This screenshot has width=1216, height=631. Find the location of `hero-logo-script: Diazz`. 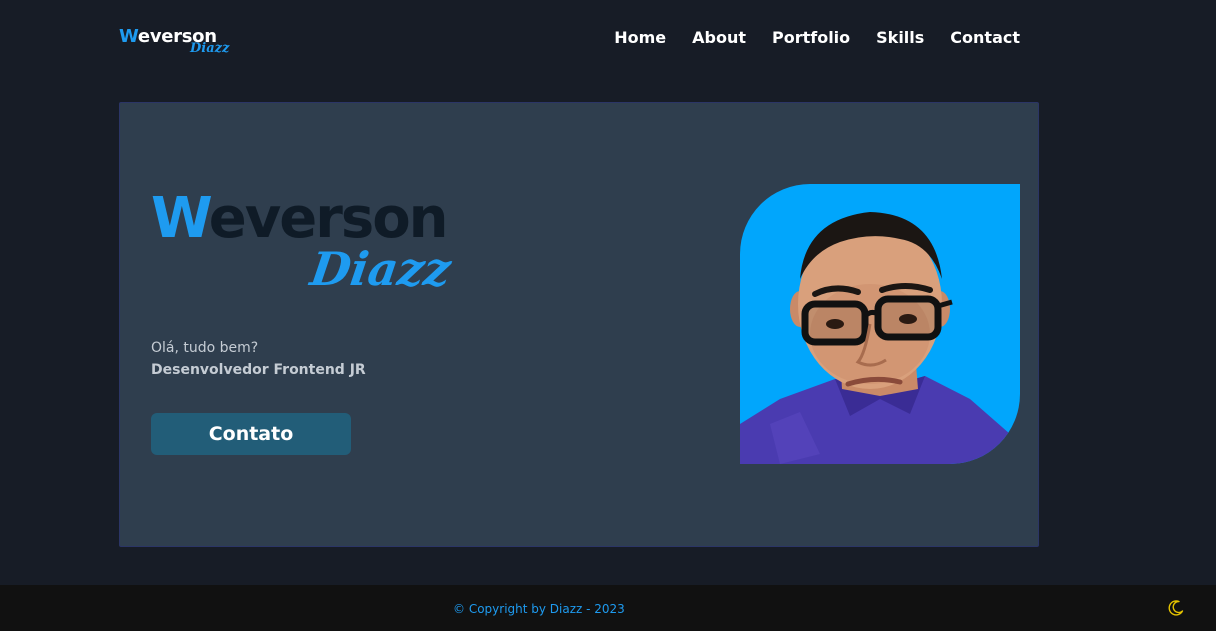

hero-logo-script: Diazz is located at coordinates (381, 269).